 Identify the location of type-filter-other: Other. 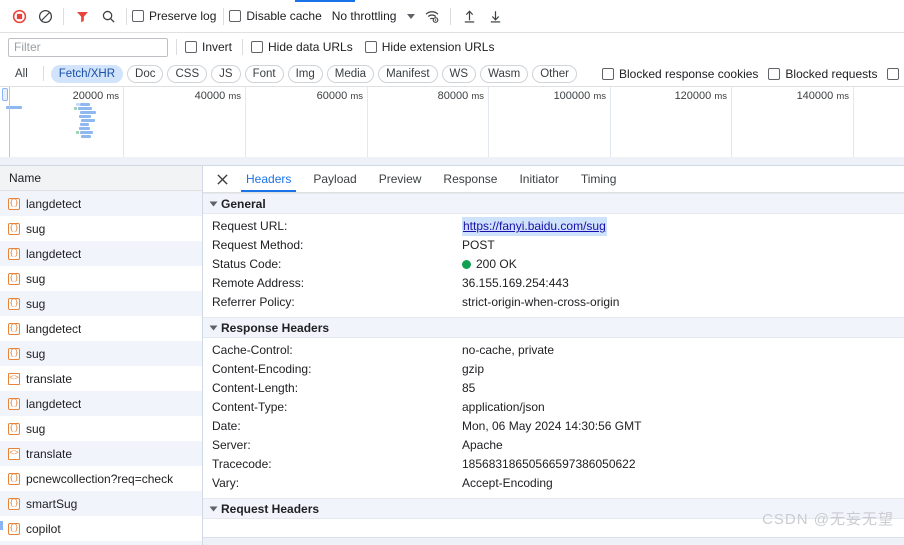
(554, 73).